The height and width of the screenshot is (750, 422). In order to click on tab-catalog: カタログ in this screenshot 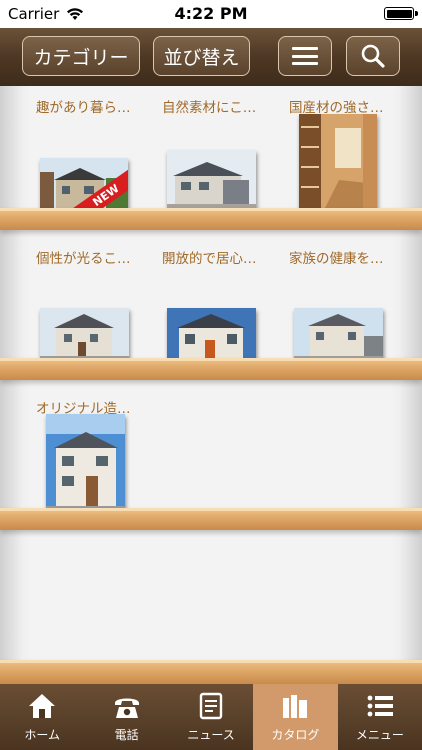, I will do `click(295, 717)`.